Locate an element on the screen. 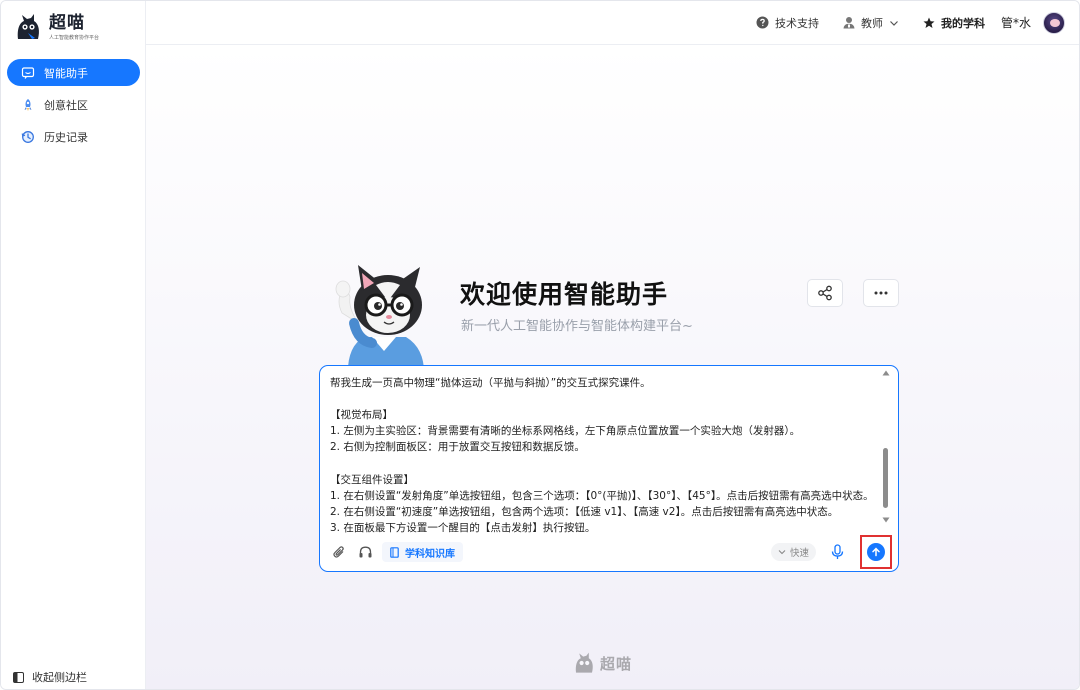  role-label: 教师 is located at coordinates (871, 23).